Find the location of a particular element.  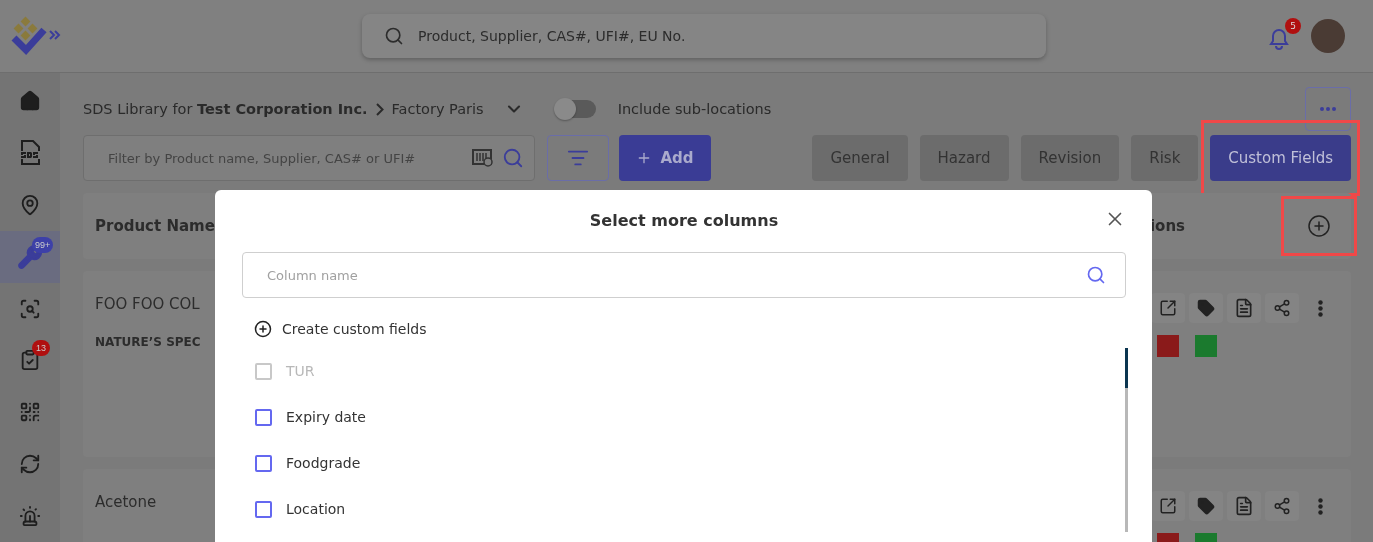

count-badge: 99+ is located at coordinates (43, 244).